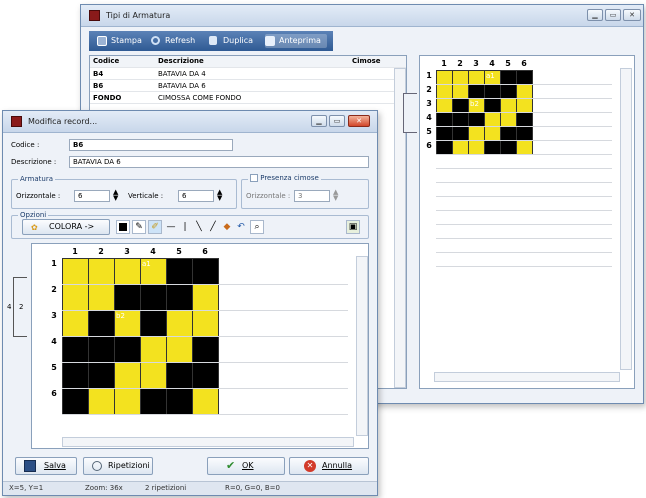 This screenshot has width=646, height=498. Describe the element at coordinates (335, 195) in the screenshot. I see `selvage-spinner-icon: ▲ ▼` at that location.